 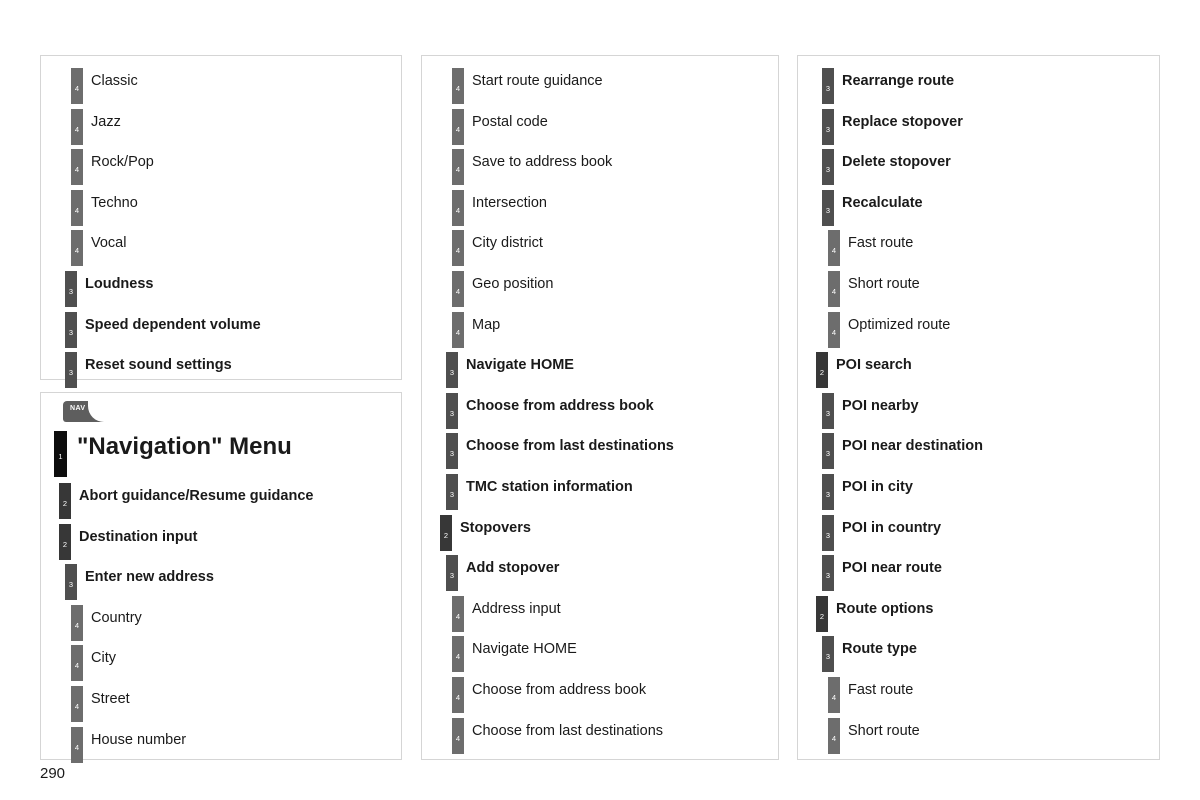 I want to click on menu-item: 3 Rearrange route, so click(x=978, y=84).